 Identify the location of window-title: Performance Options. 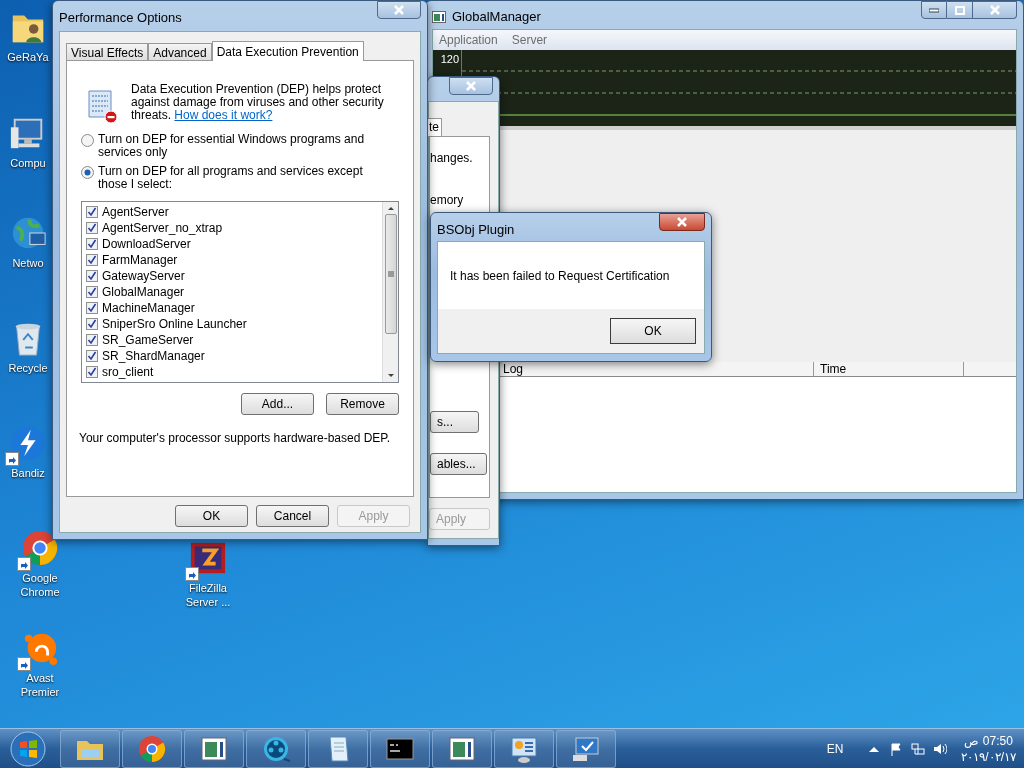
(120, 18).